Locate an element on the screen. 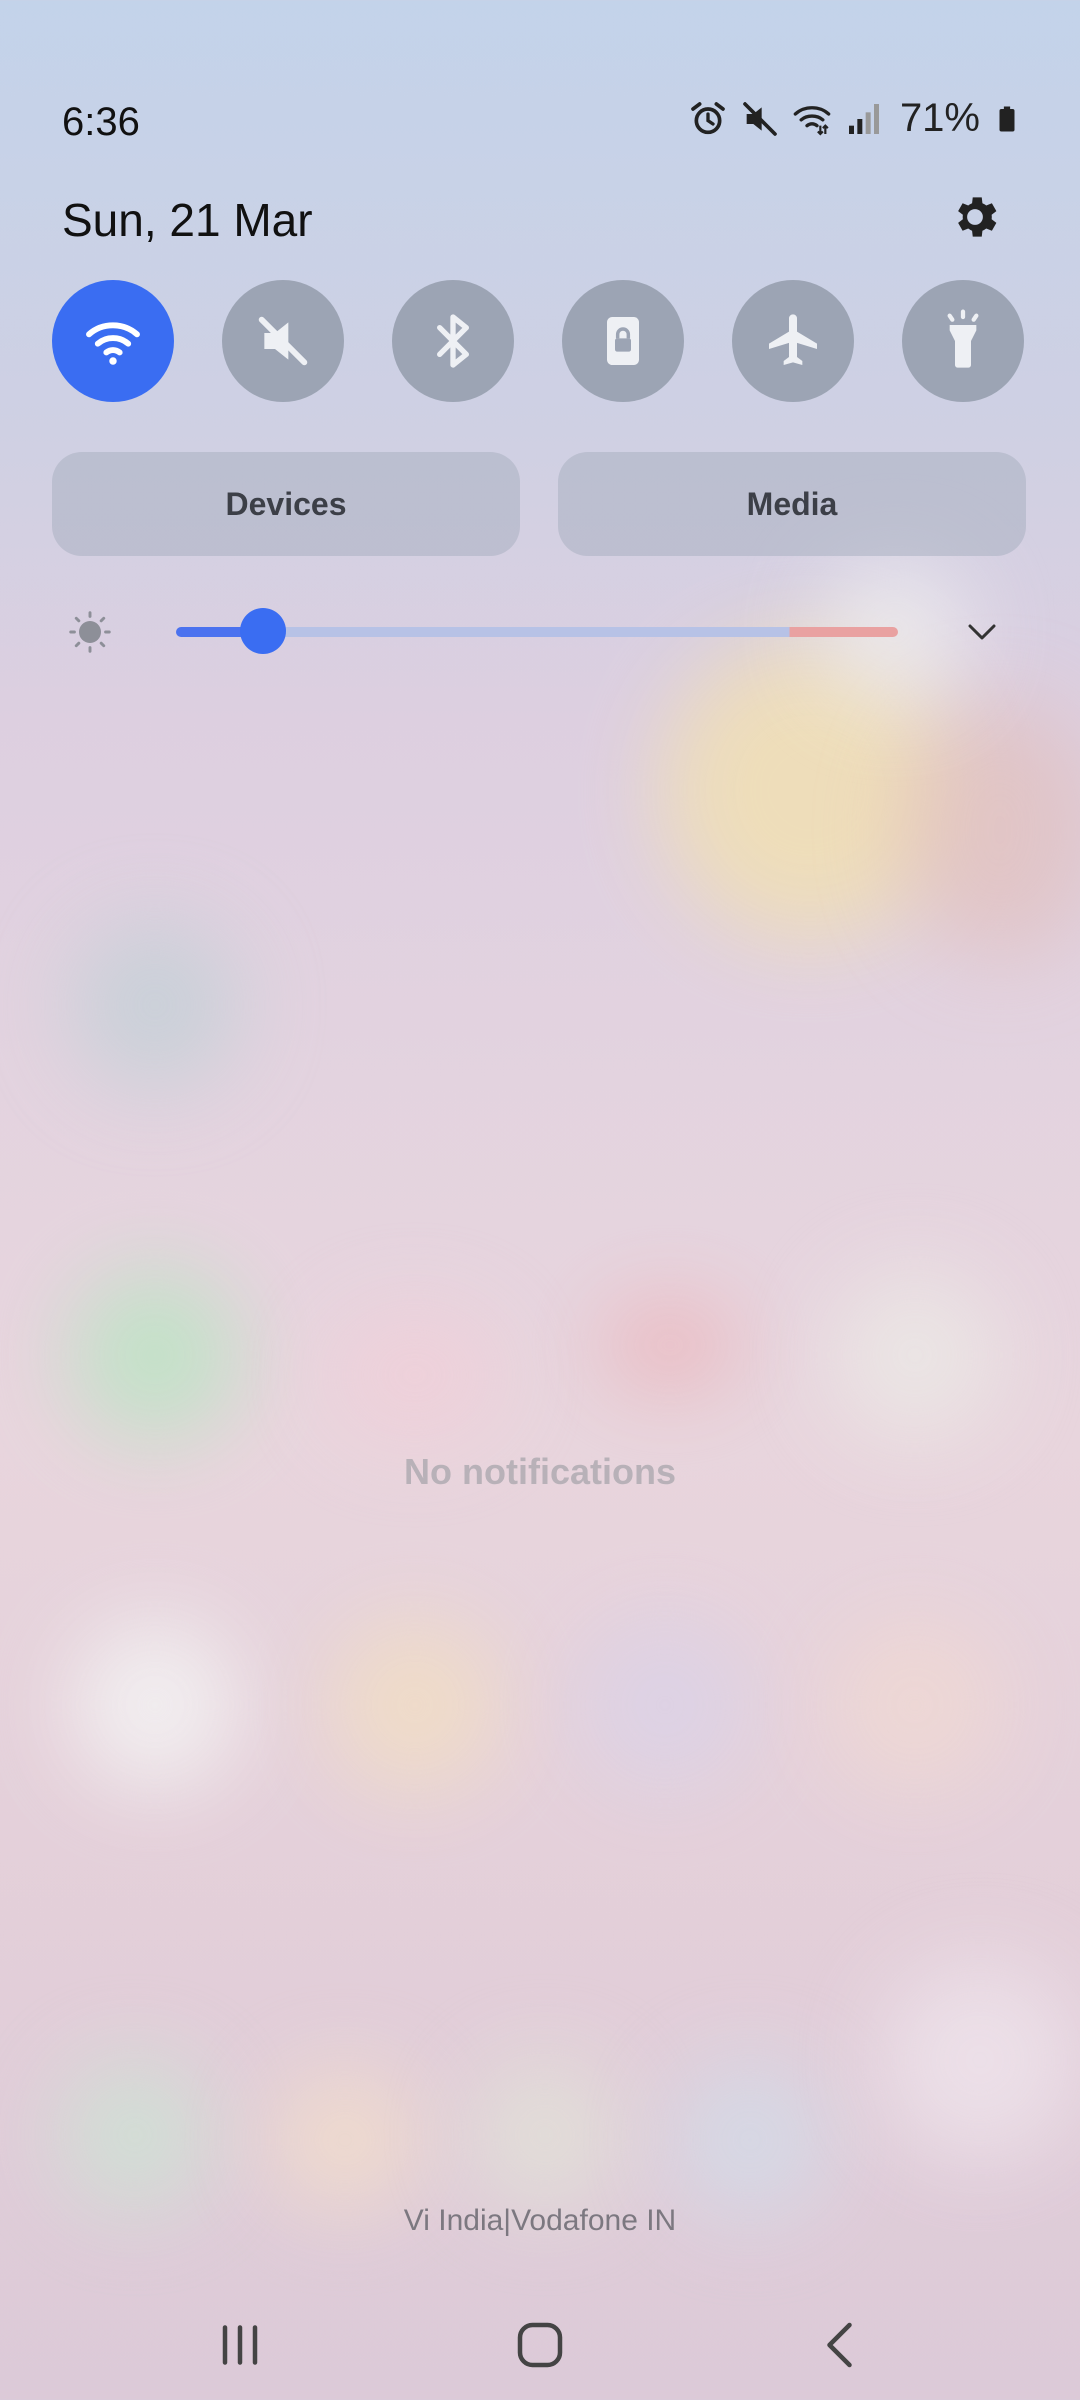  bluetooth-icon is located at coordinates (453, 341).